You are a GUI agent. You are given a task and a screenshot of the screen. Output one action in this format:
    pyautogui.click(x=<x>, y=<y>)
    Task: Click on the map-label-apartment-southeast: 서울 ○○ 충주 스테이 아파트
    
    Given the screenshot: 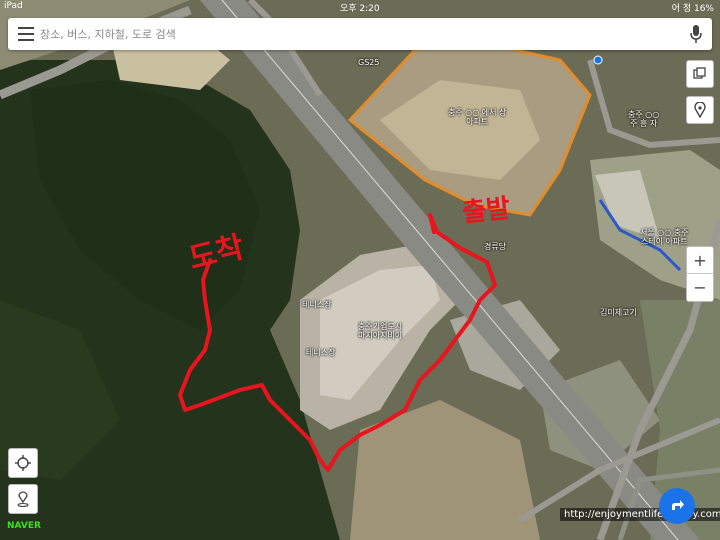 What is the action you would take?
    pyautogui.click(x=664, y=237)
    